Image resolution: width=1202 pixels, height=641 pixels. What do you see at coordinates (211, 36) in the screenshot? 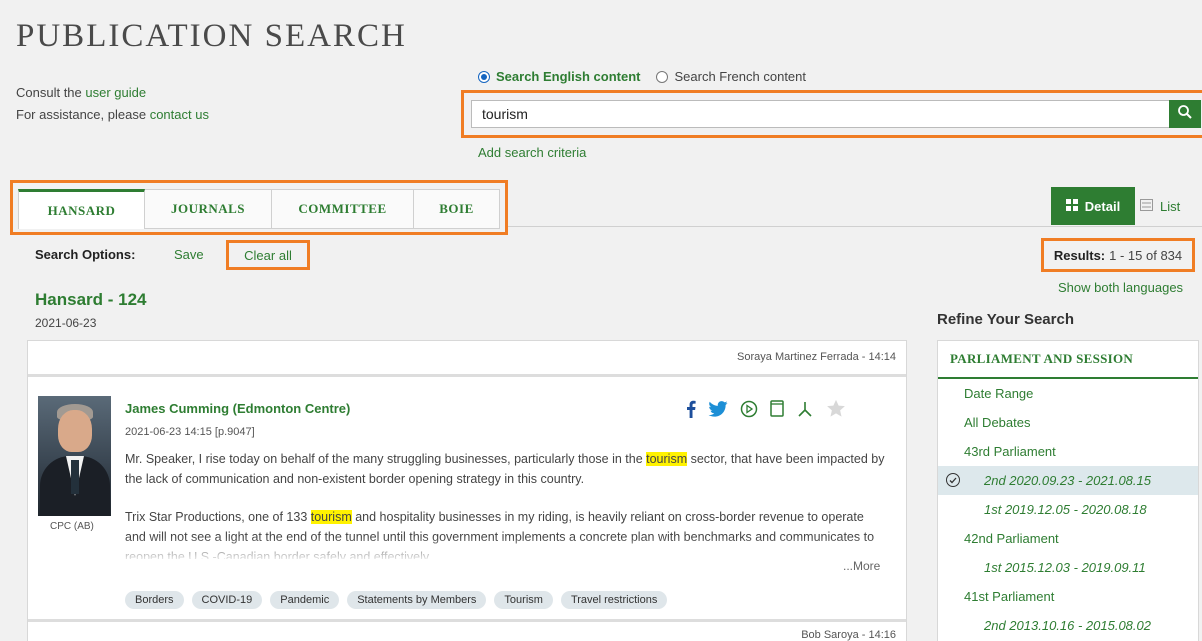
I see `page-title: PUBLICATION SEARCH` at bounding box center [211, 36].